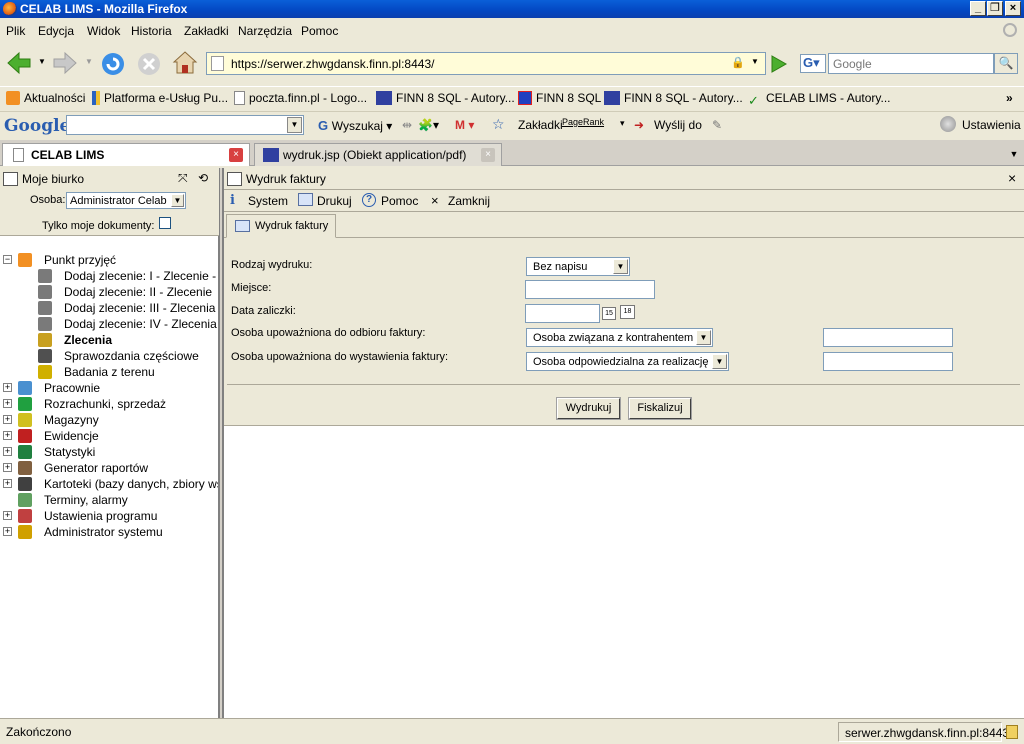 The image size is (1024, 744). What do you see at coordinates (65, 63) in the screenshot?
I see `forward-icon` at bounding box center [65, 63].